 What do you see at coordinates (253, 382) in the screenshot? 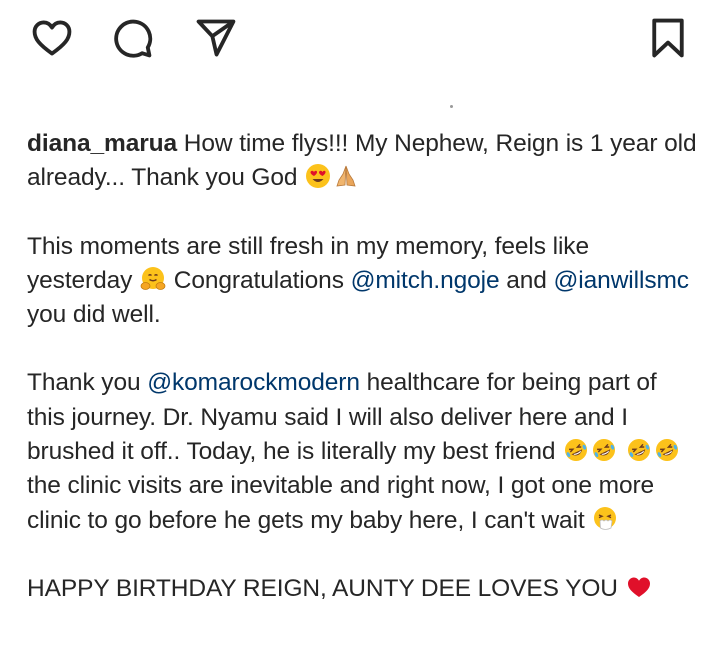
I see `mention-link: @komarockmodern` at bounding box center [253, 382].